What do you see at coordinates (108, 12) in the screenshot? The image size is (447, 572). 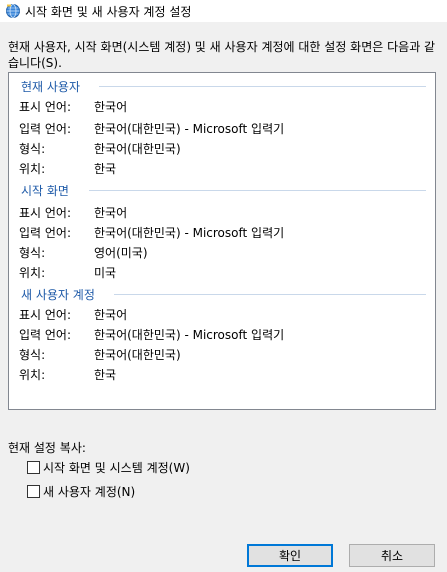 I see `window-title: 시작 화면 및 새 사용자 계정 설정` at bounding box center [108, 12].